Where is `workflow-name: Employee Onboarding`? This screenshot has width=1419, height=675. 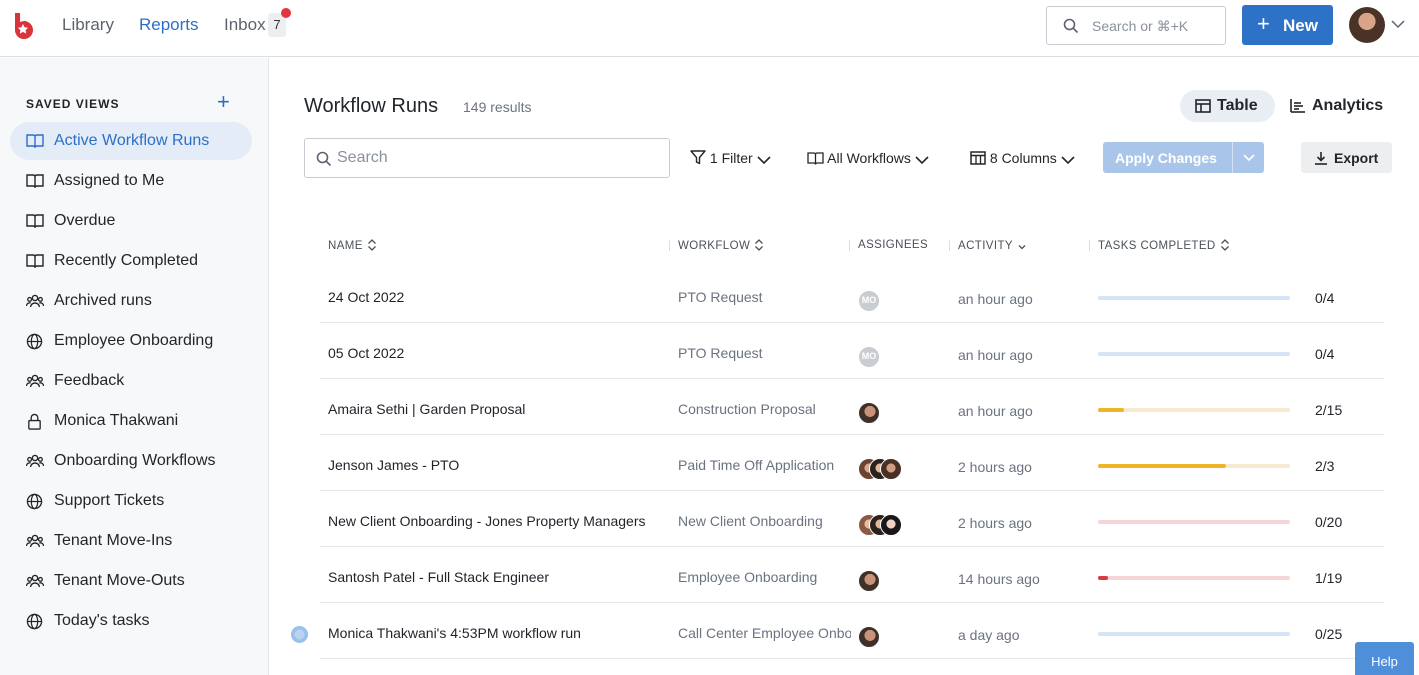
workflow-name: Employee Onboarding is located at coordinates (764, 577).